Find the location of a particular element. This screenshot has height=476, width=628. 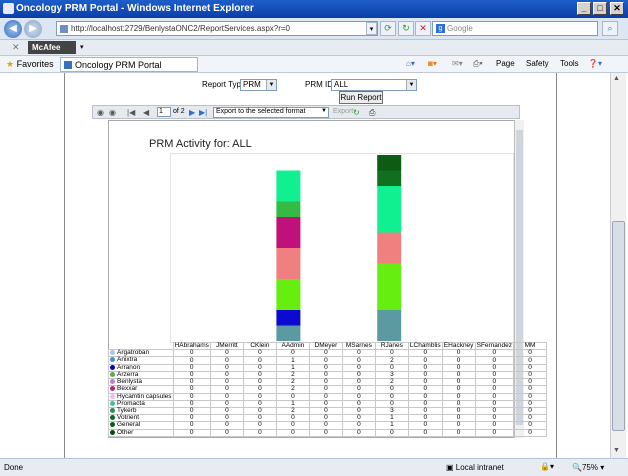

forward-button: ▶ is located at coordinates (33, 29).